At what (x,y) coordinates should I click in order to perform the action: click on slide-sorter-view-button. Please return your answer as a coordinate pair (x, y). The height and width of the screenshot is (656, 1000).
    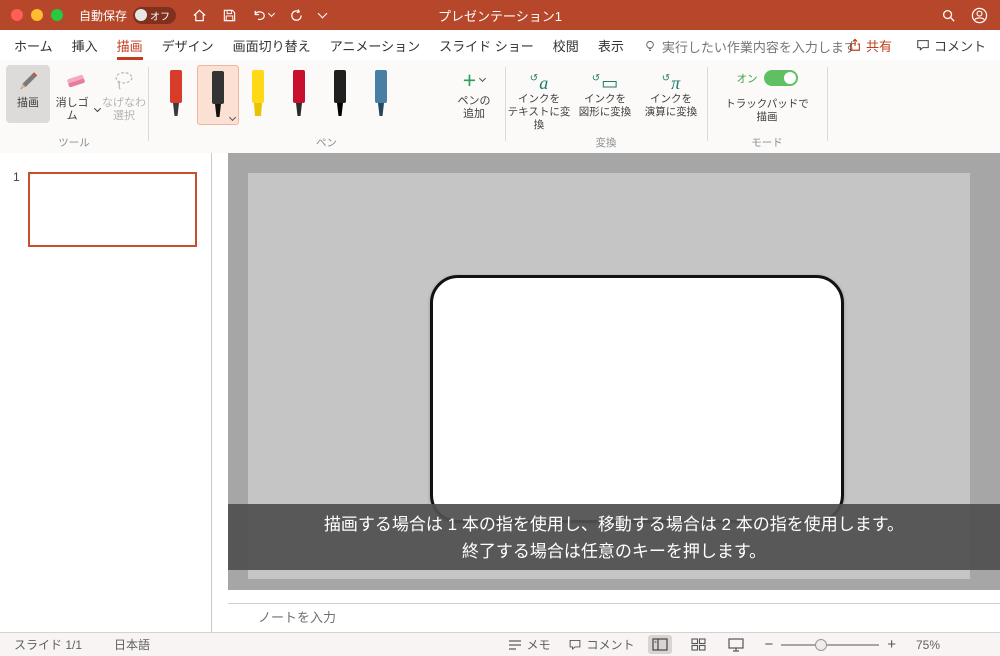
    Looking at the image, I should click on (698, 644).